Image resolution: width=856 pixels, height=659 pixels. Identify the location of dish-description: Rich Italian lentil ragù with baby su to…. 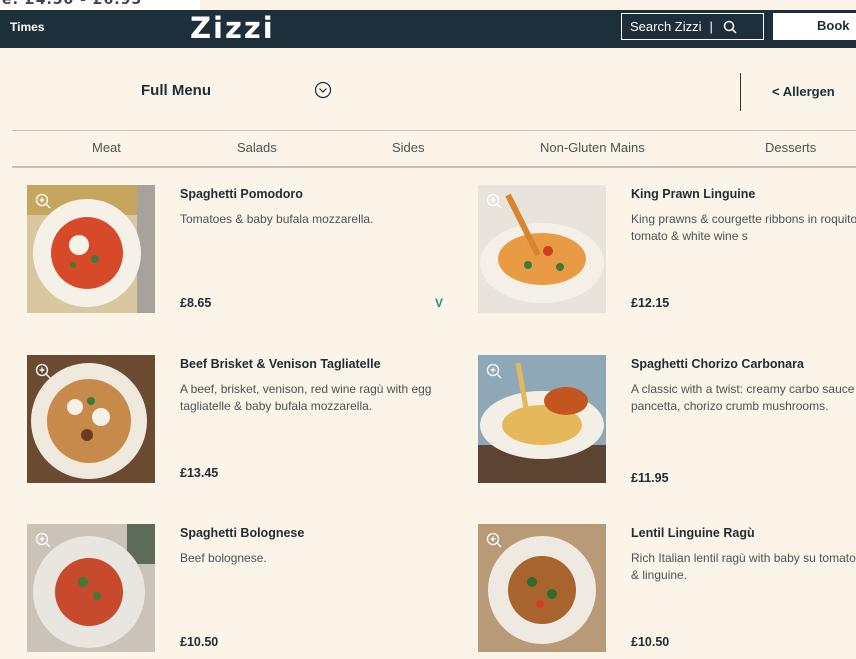
(743, 566).